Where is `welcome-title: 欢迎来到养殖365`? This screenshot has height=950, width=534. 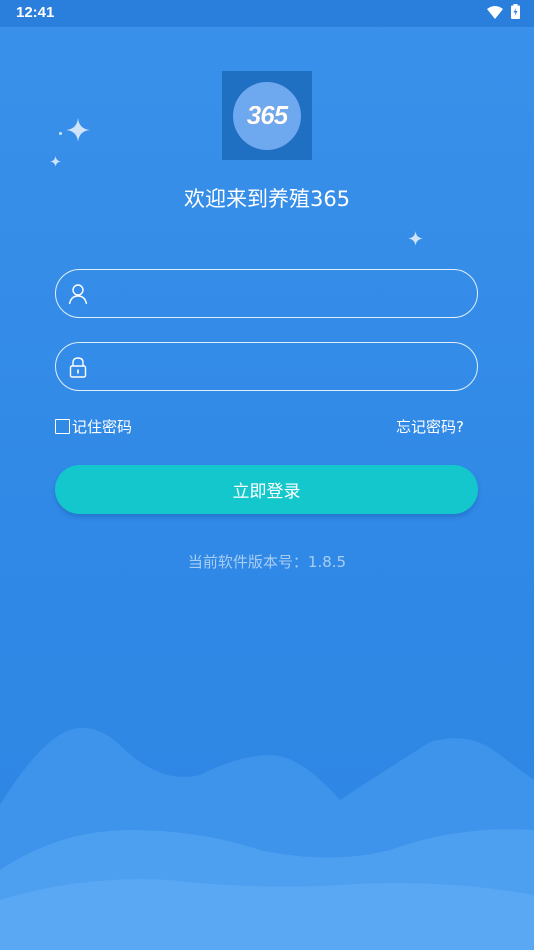 welcome-title: 欢迎来到养殖365 is located at coordinates (267, 199).